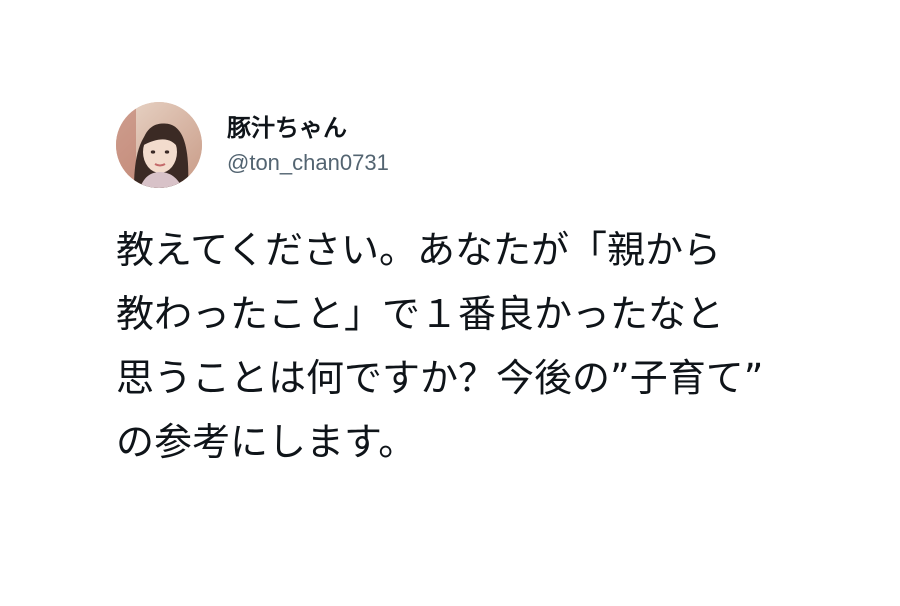 This screenshot has width=900, height=606. I want to click on tweet-text-line: の参考にします。, so click(266, 442).